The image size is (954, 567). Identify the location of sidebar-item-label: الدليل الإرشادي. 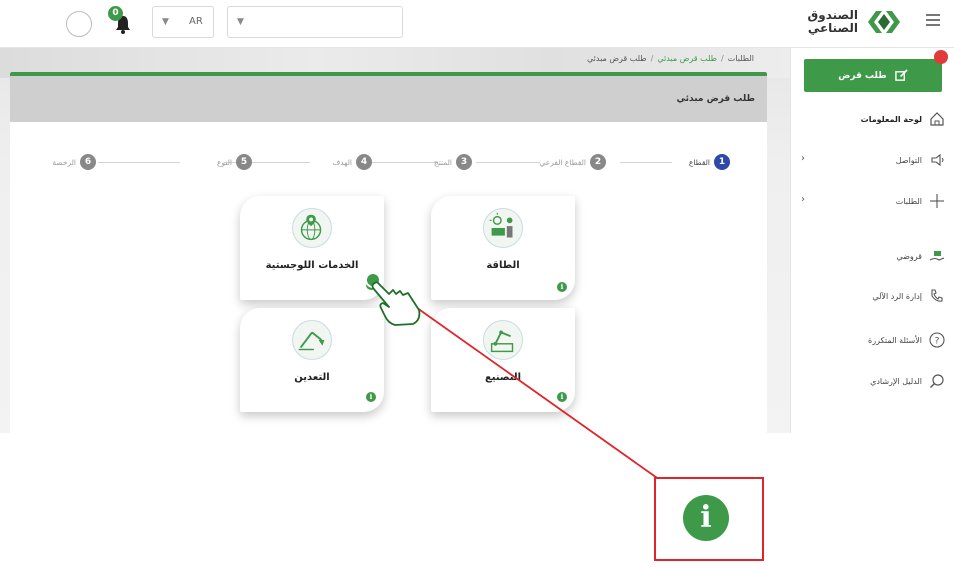
(896, 381).